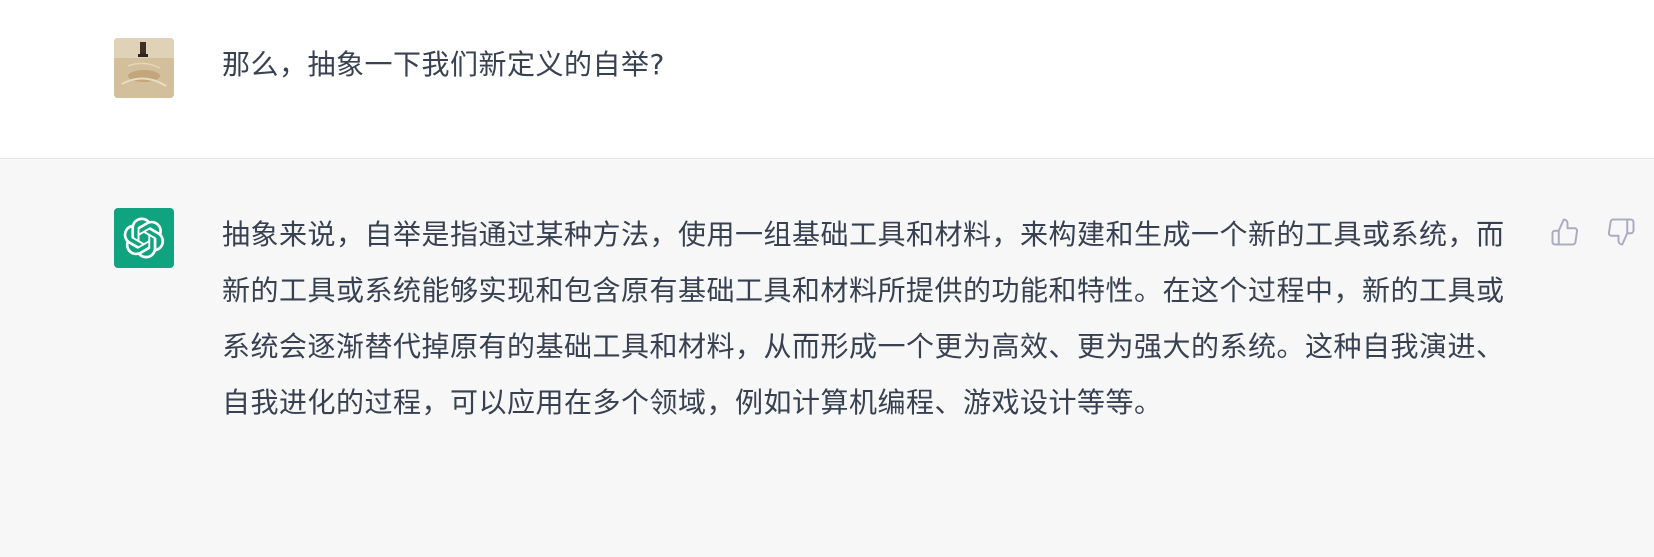  I want to click on user-avatar, so click(144, 68).